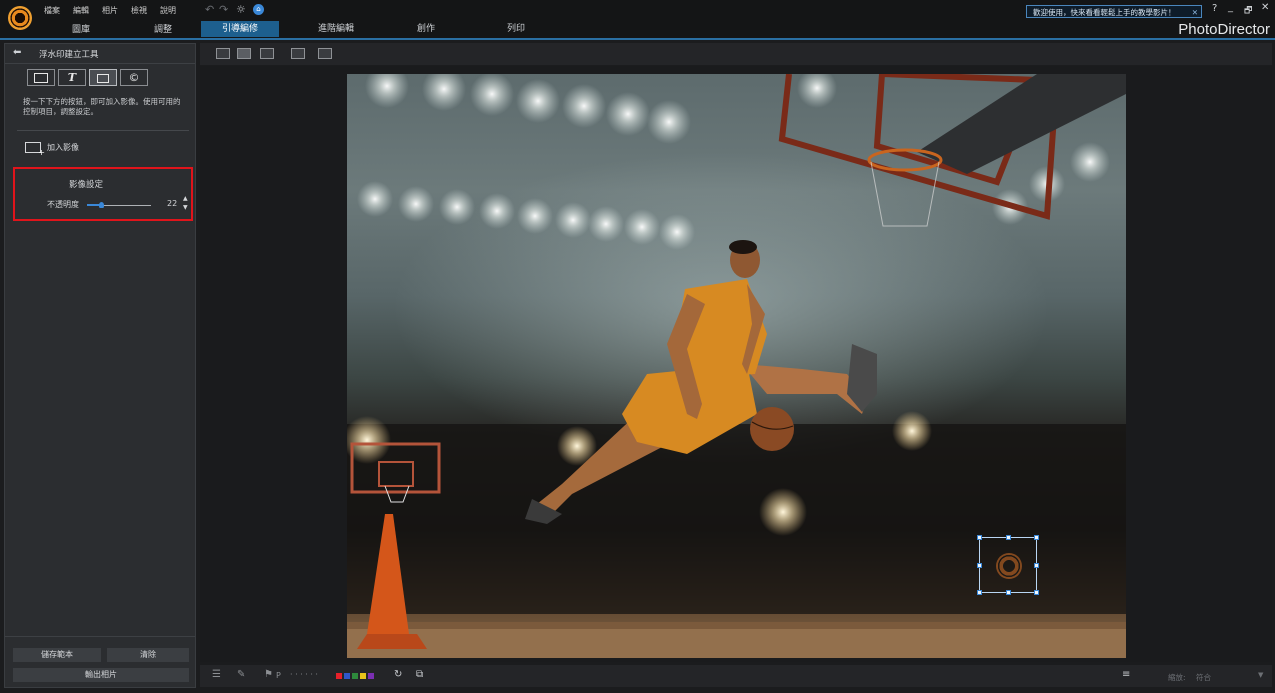 This screenshot has width=1275, height=693. What do you see at coordinates (101, 205) in the screenshot?
I see `opacity-slider-thumb` at bounding box center [101, 205].